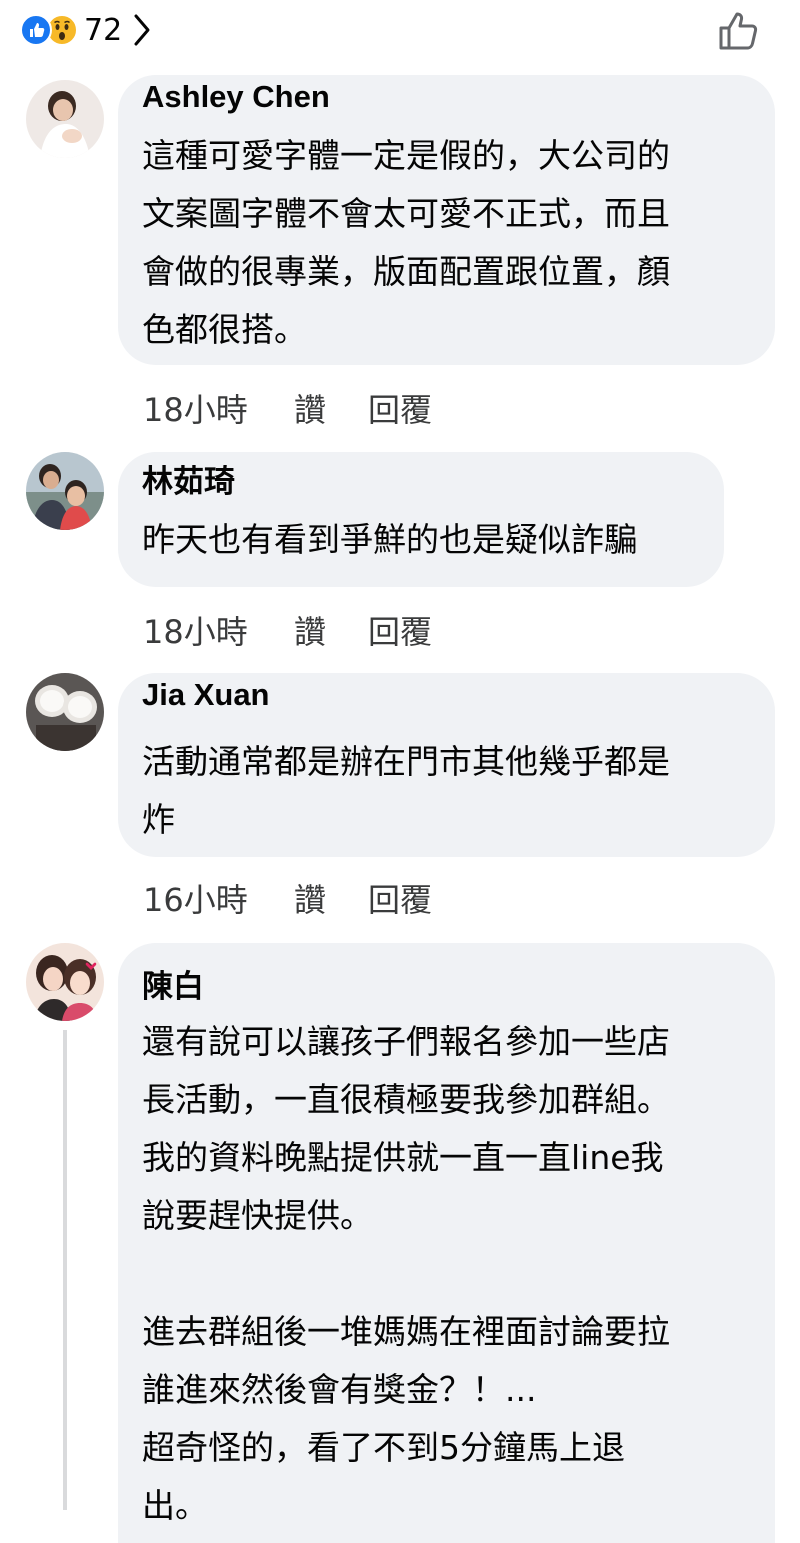 The width and height of the screenshot is (800, 1543). I want to click on comment-actions: 16小時 讚 回覆, so click(287, 898).